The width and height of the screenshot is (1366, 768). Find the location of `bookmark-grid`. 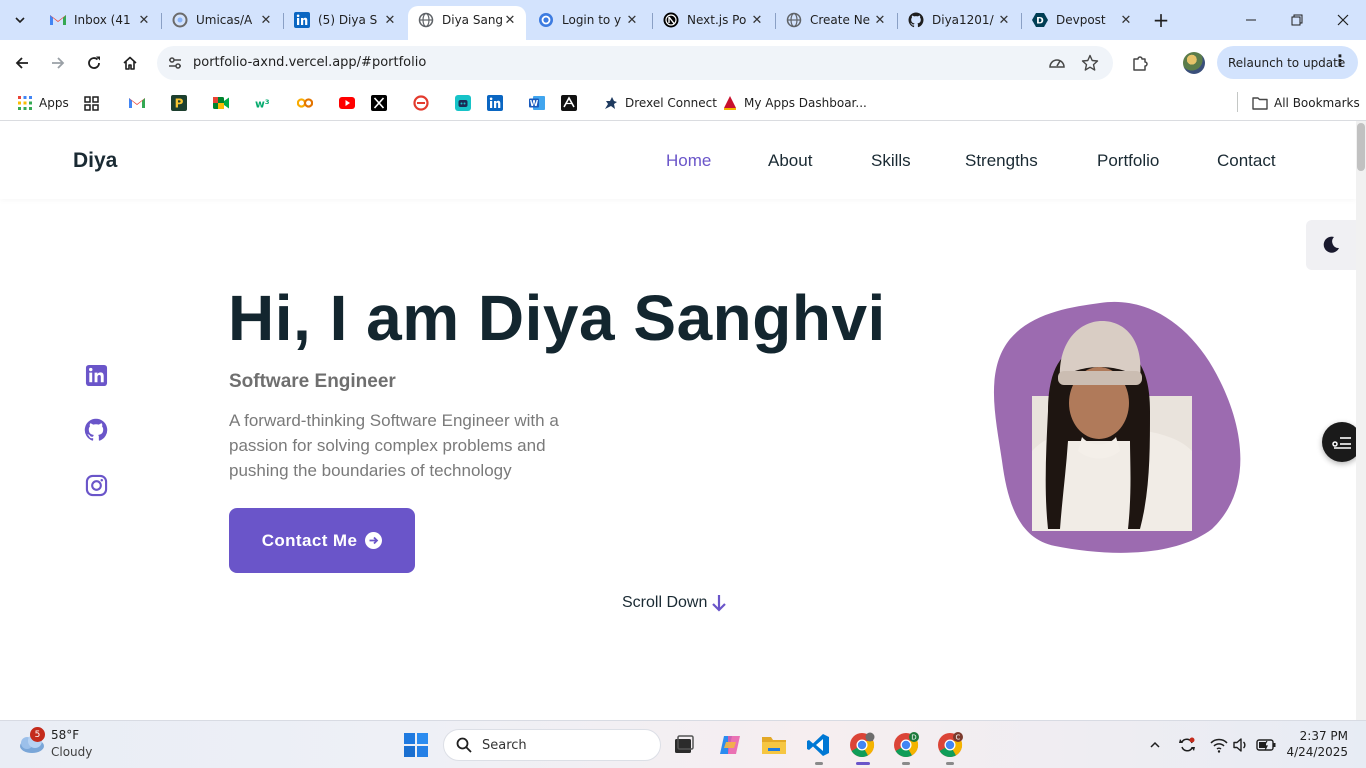

bookmark-grid is located at coordinates (91, 103).